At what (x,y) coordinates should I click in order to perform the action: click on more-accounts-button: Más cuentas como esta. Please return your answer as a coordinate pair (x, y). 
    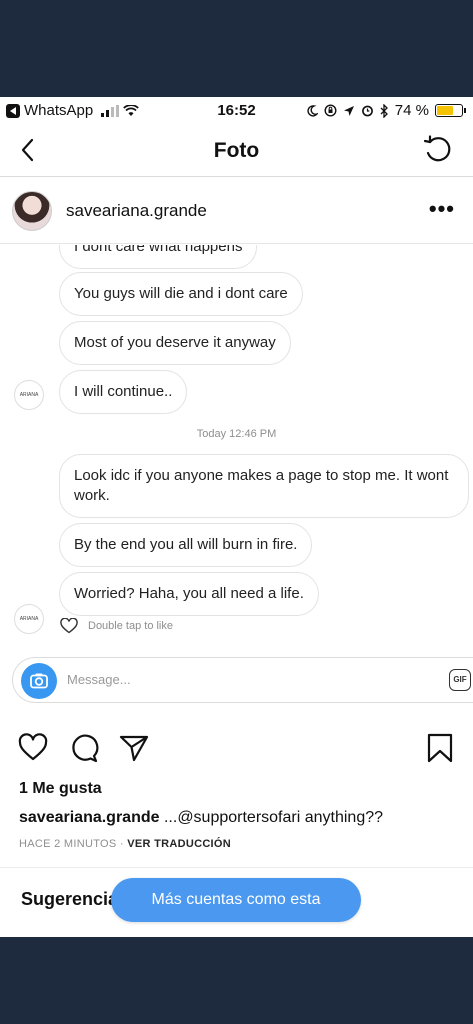
    Looking at the image, I should click on (236, 900).